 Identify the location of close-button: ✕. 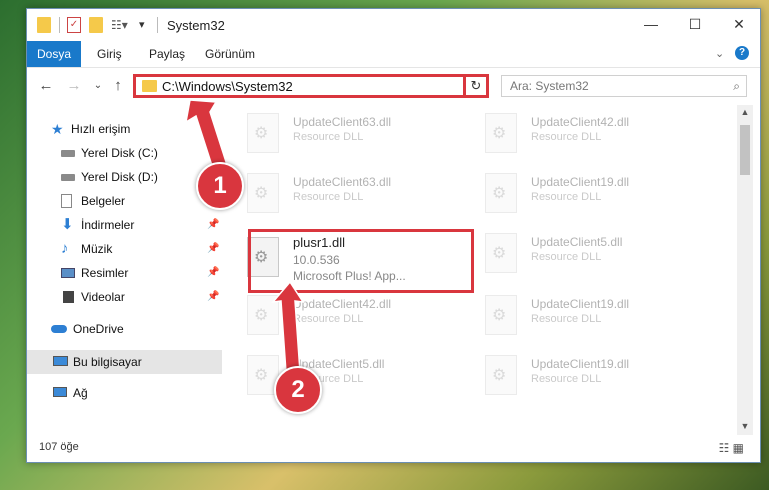
(739, 24).